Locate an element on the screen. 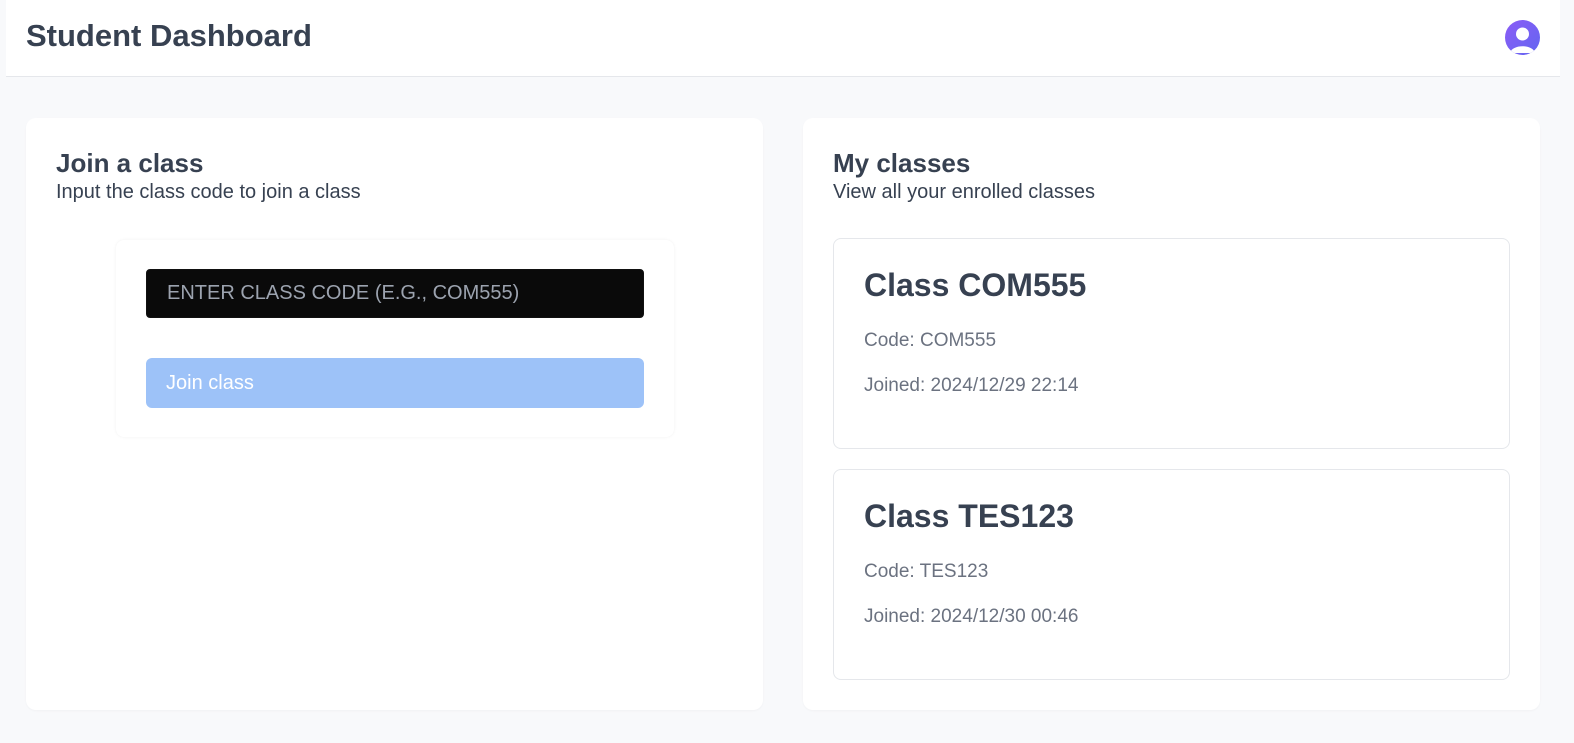 The width and height of the screenshot is (1574, 743). person-icon is located at coordinates (1522, 40).